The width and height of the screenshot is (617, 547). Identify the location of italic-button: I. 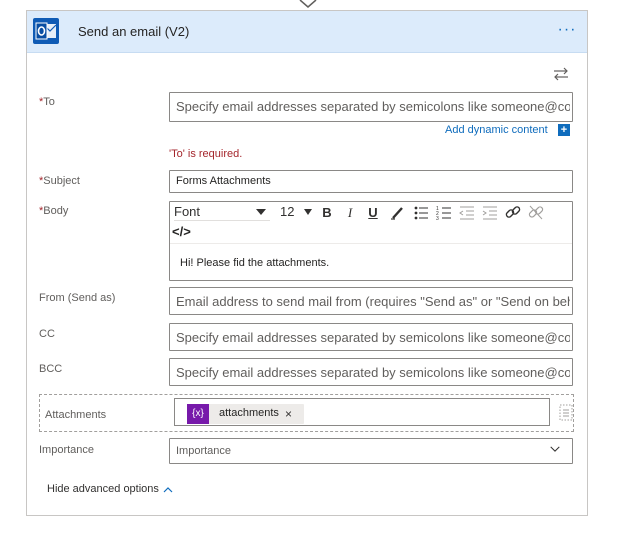
(350, 212).